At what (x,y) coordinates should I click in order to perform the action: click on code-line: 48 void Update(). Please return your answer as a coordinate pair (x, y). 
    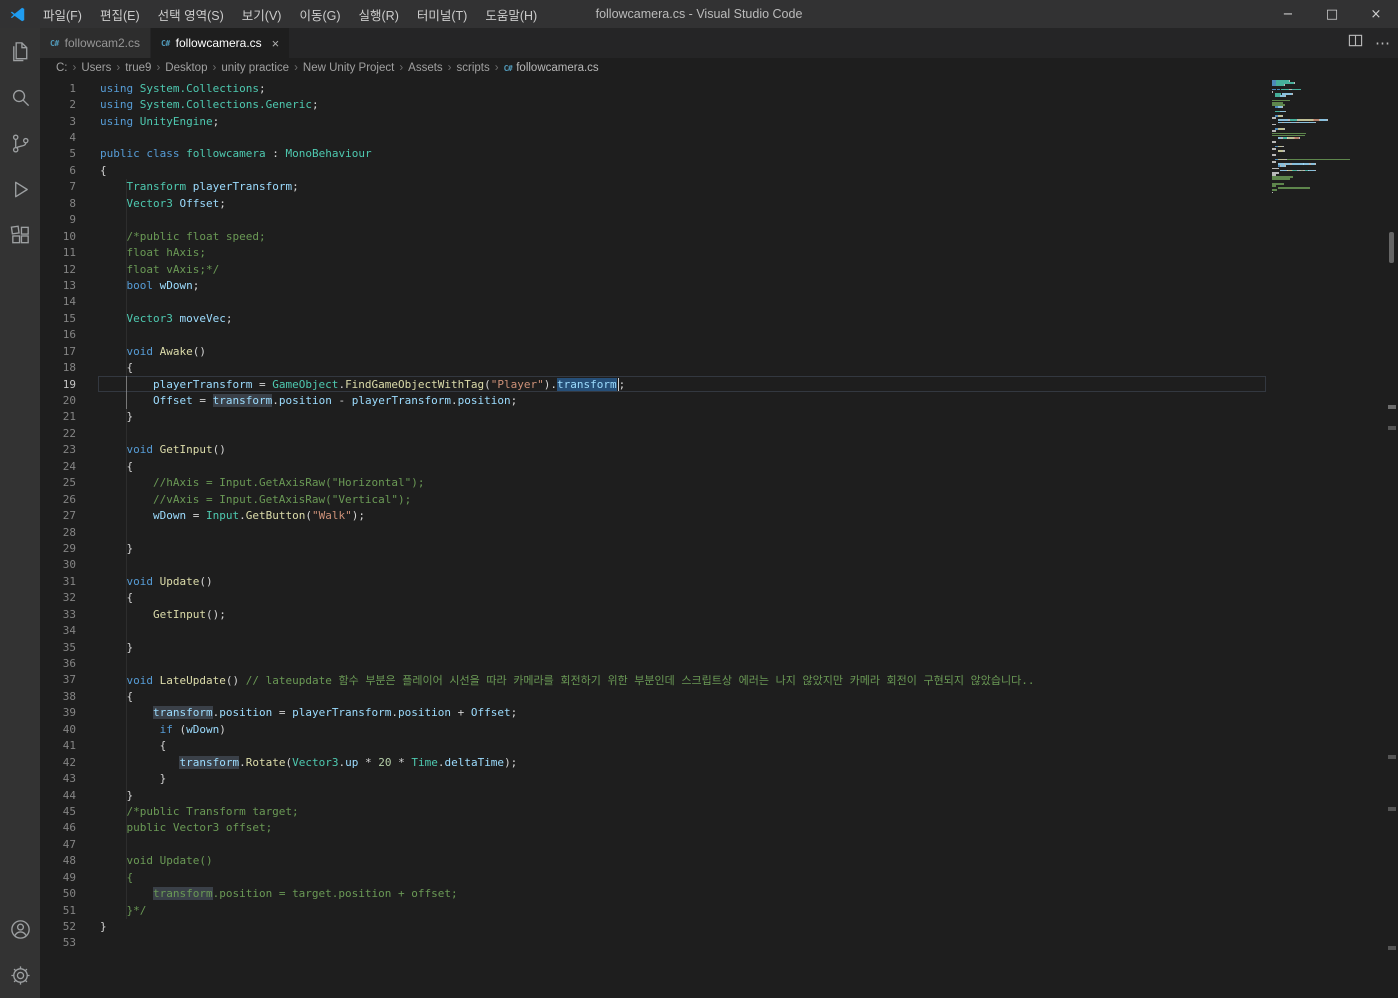
    Looking at the image, I should click on (719, 861).